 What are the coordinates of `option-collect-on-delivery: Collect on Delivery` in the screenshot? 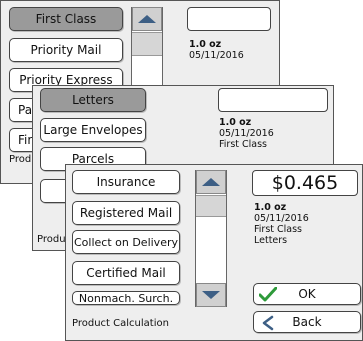 It's located at (126, 242).